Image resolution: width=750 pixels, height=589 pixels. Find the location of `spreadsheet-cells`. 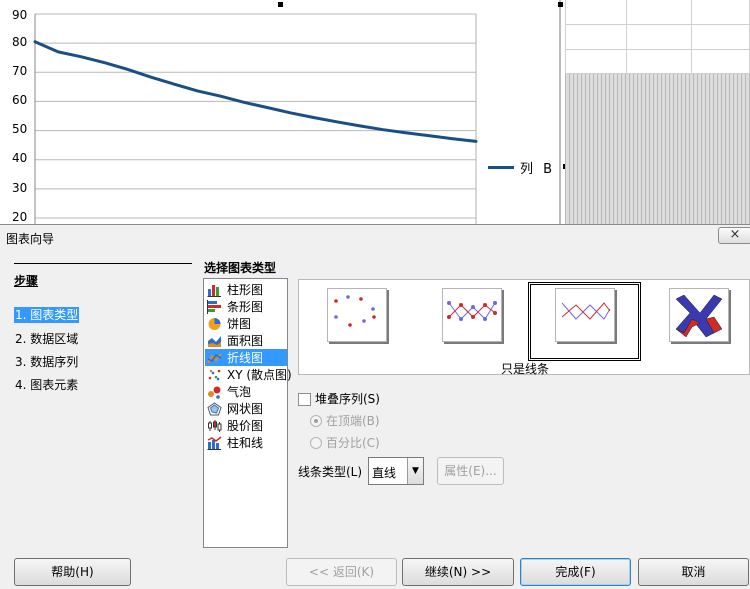

spreadsheet-cells is located at coordinates (657, 37).